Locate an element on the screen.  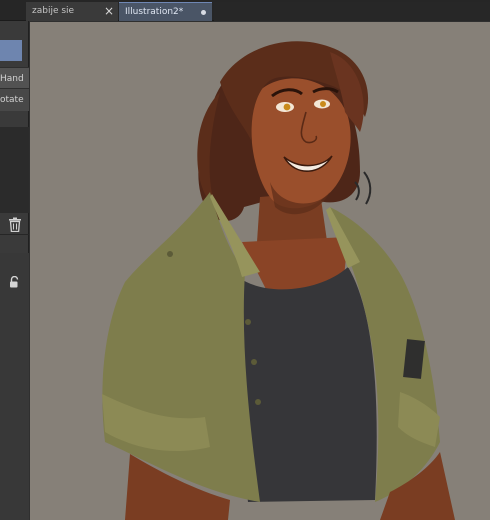
trash-icon is located at coordinates (15, 224).